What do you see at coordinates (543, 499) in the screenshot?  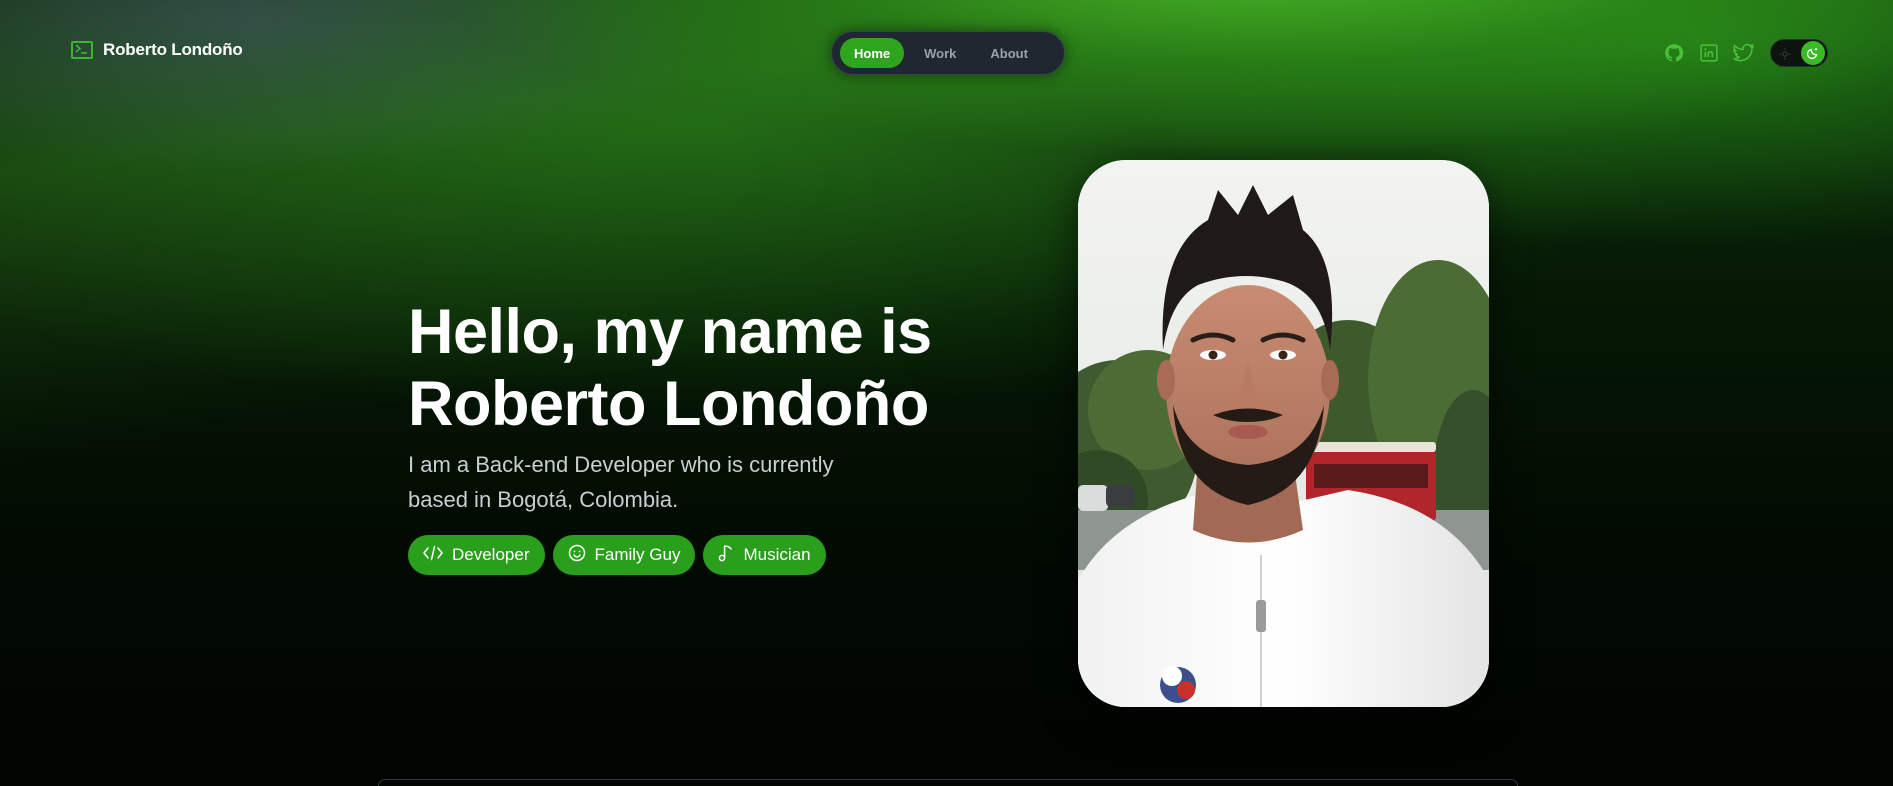 I see `hero-subtitle-line2: based in Bogotá, Colombia.` at bounding box center [543, 499].